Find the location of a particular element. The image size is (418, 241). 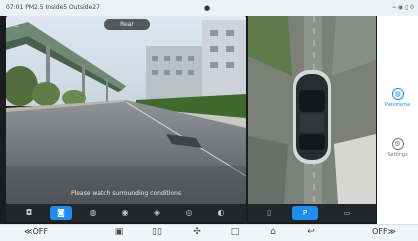

status-text: 07:01 PM2.5 Inside5 Outside27 is located at coordinates (53, 7).